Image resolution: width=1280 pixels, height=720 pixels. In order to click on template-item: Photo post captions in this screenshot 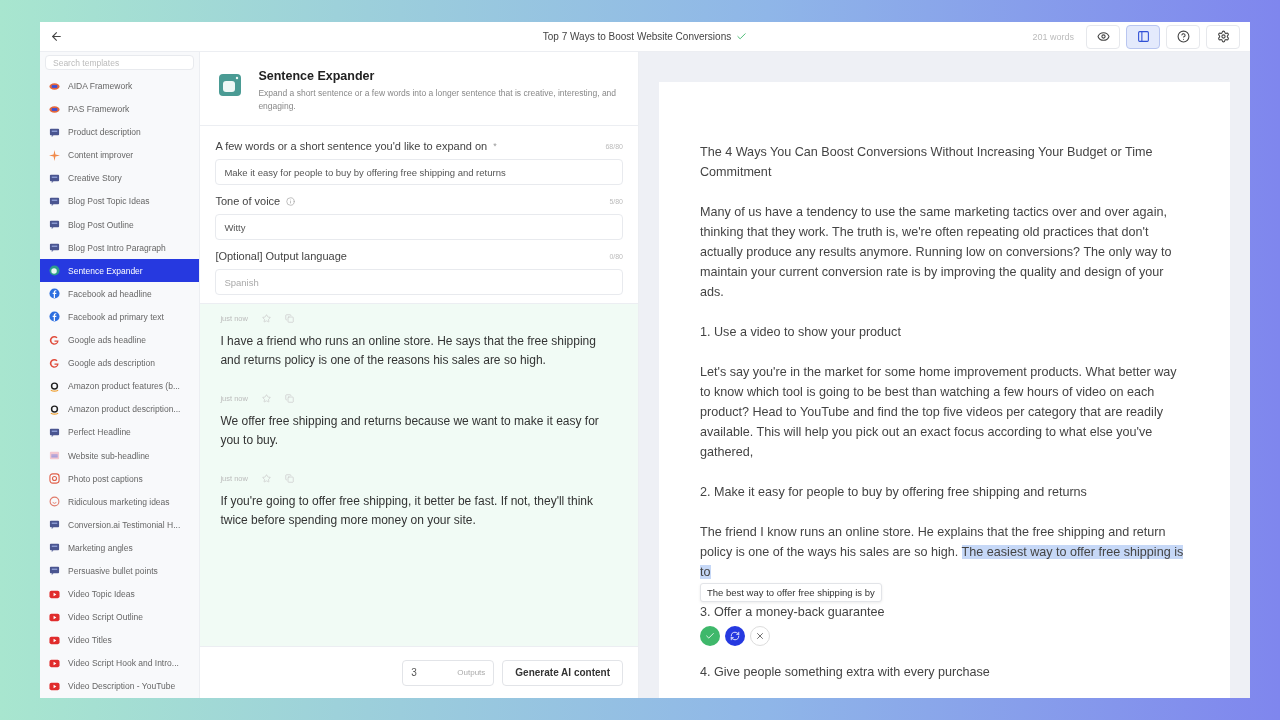, I will do `click(120, 479)`.